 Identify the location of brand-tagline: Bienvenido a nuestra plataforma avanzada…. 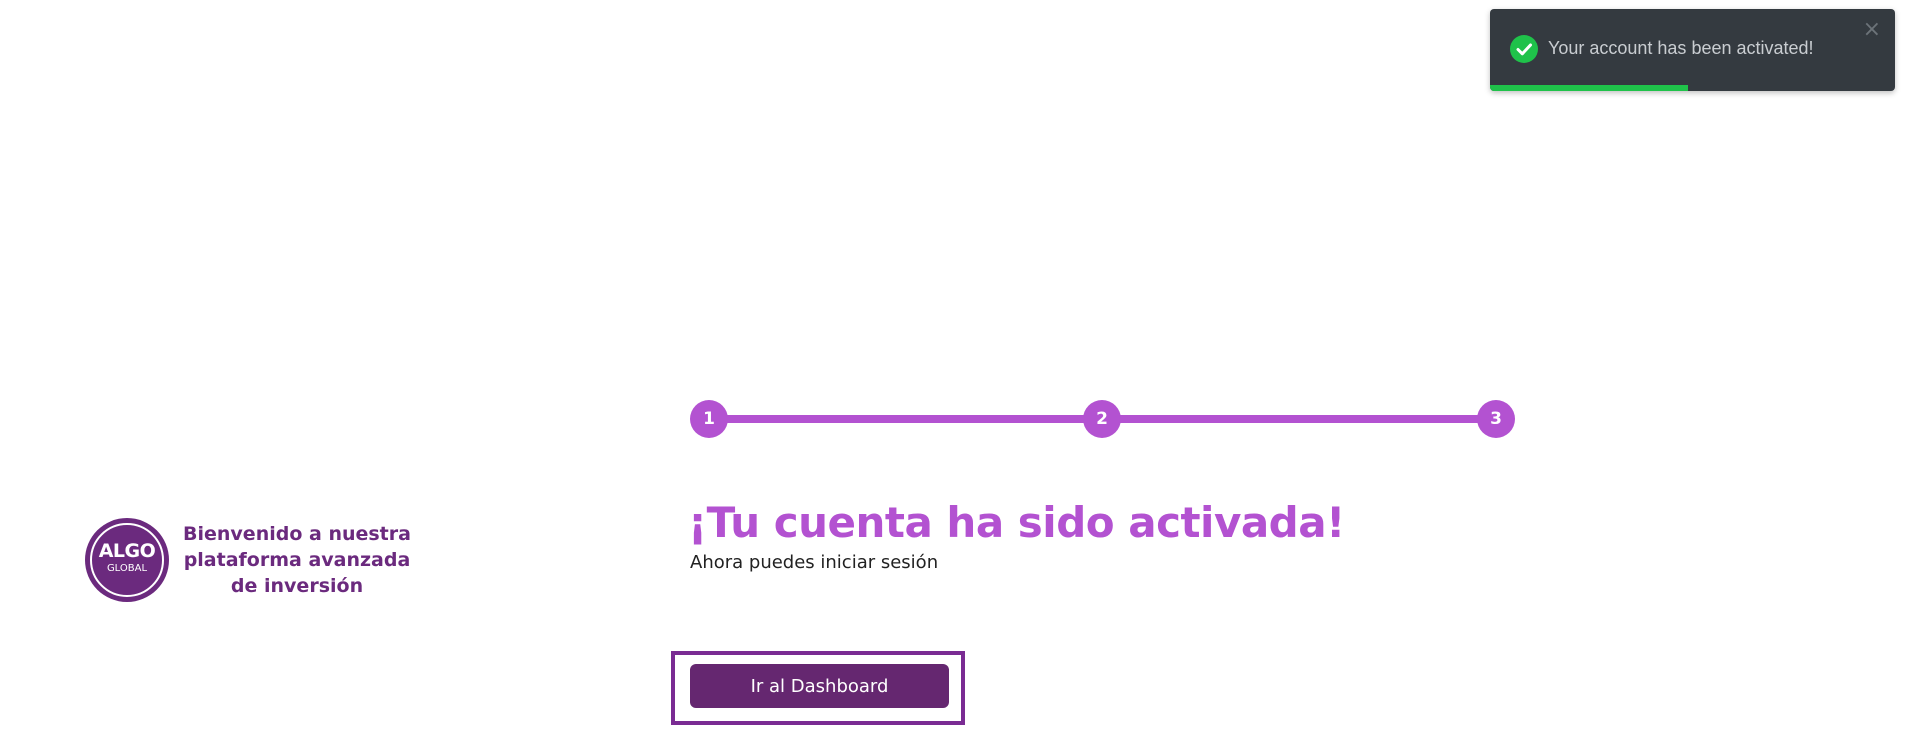
(297, 560).